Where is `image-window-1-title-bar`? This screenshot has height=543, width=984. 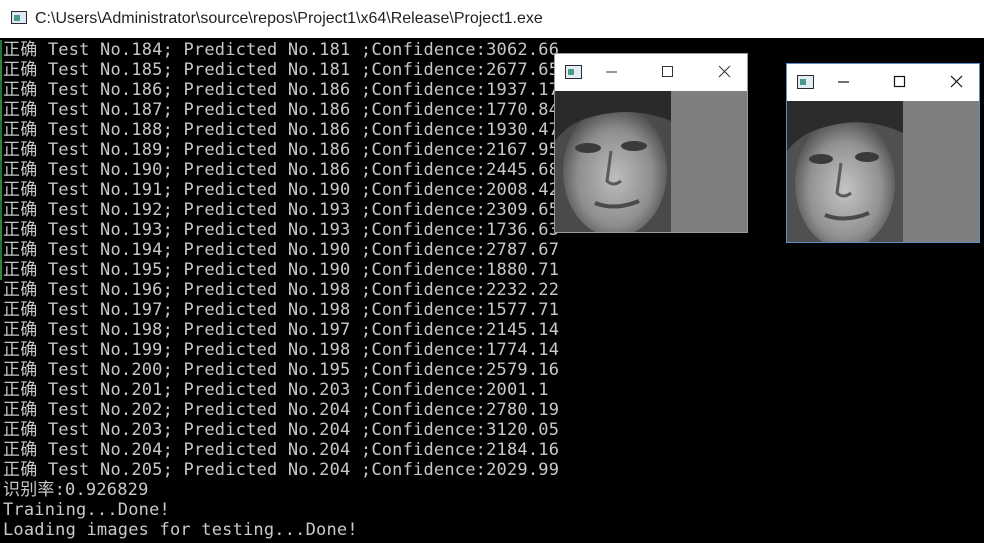
image-window-1-title-bar is located at coordinates (651, 72).